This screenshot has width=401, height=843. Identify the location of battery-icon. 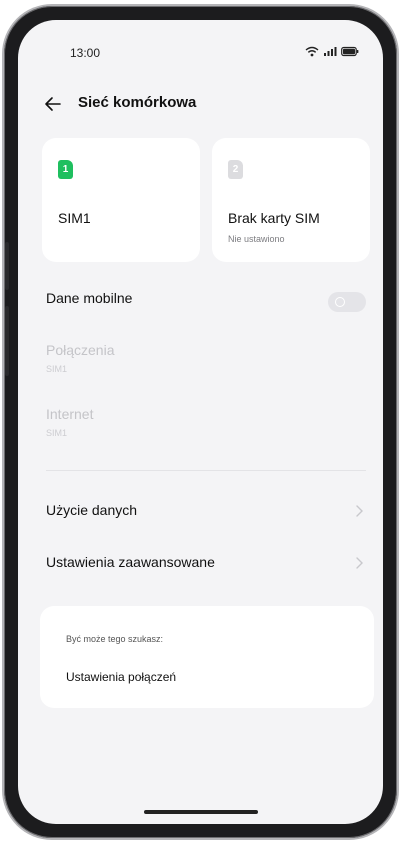
(350, 51).